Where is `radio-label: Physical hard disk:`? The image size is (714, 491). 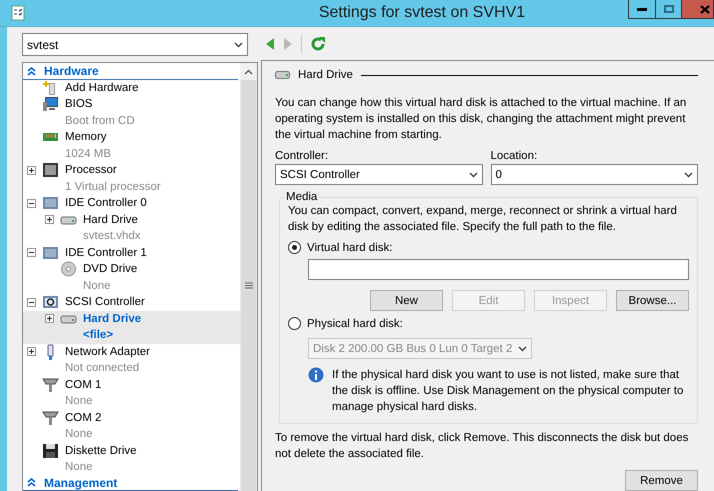
radio-label: Physical hard disk: is located at coordinates (355, 324).